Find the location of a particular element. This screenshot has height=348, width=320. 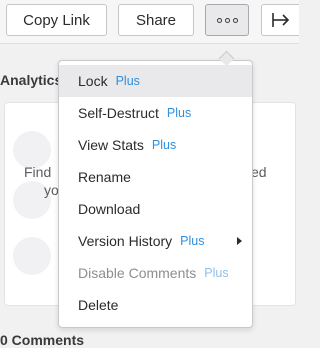

menu-item-label: Disable Comments is located at coordinates (137, 273).